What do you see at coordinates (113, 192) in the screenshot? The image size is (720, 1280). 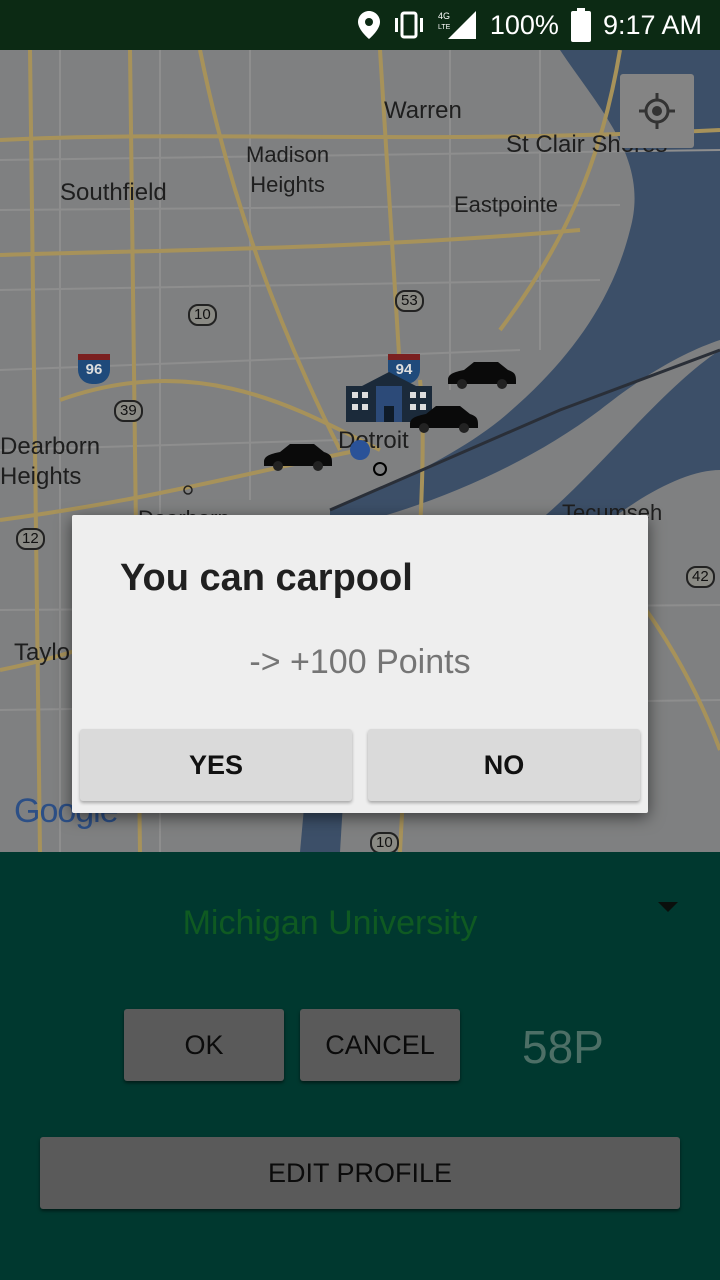 I see `map-label-southfield: Southfield` at bounding box center [113, 192].